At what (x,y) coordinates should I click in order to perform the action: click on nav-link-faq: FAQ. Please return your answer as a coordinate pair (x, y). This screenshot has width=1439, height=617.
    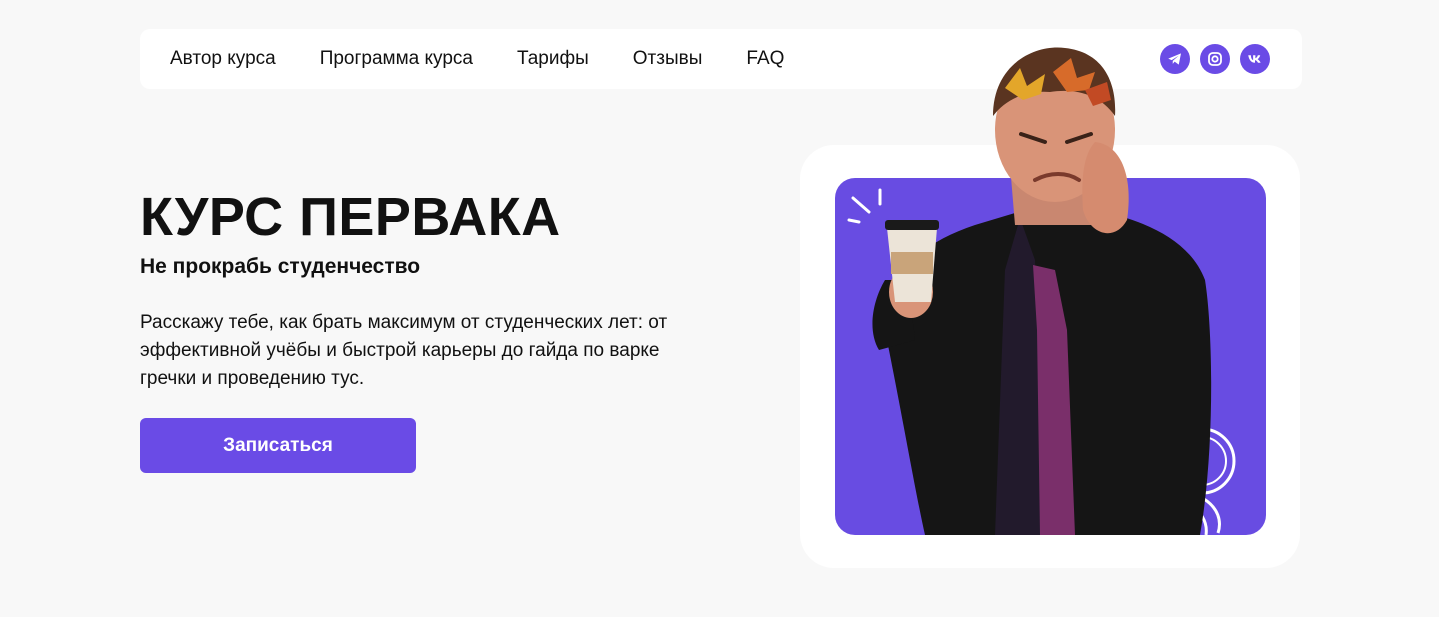
    Looking at the image, I should click on (765, 59).